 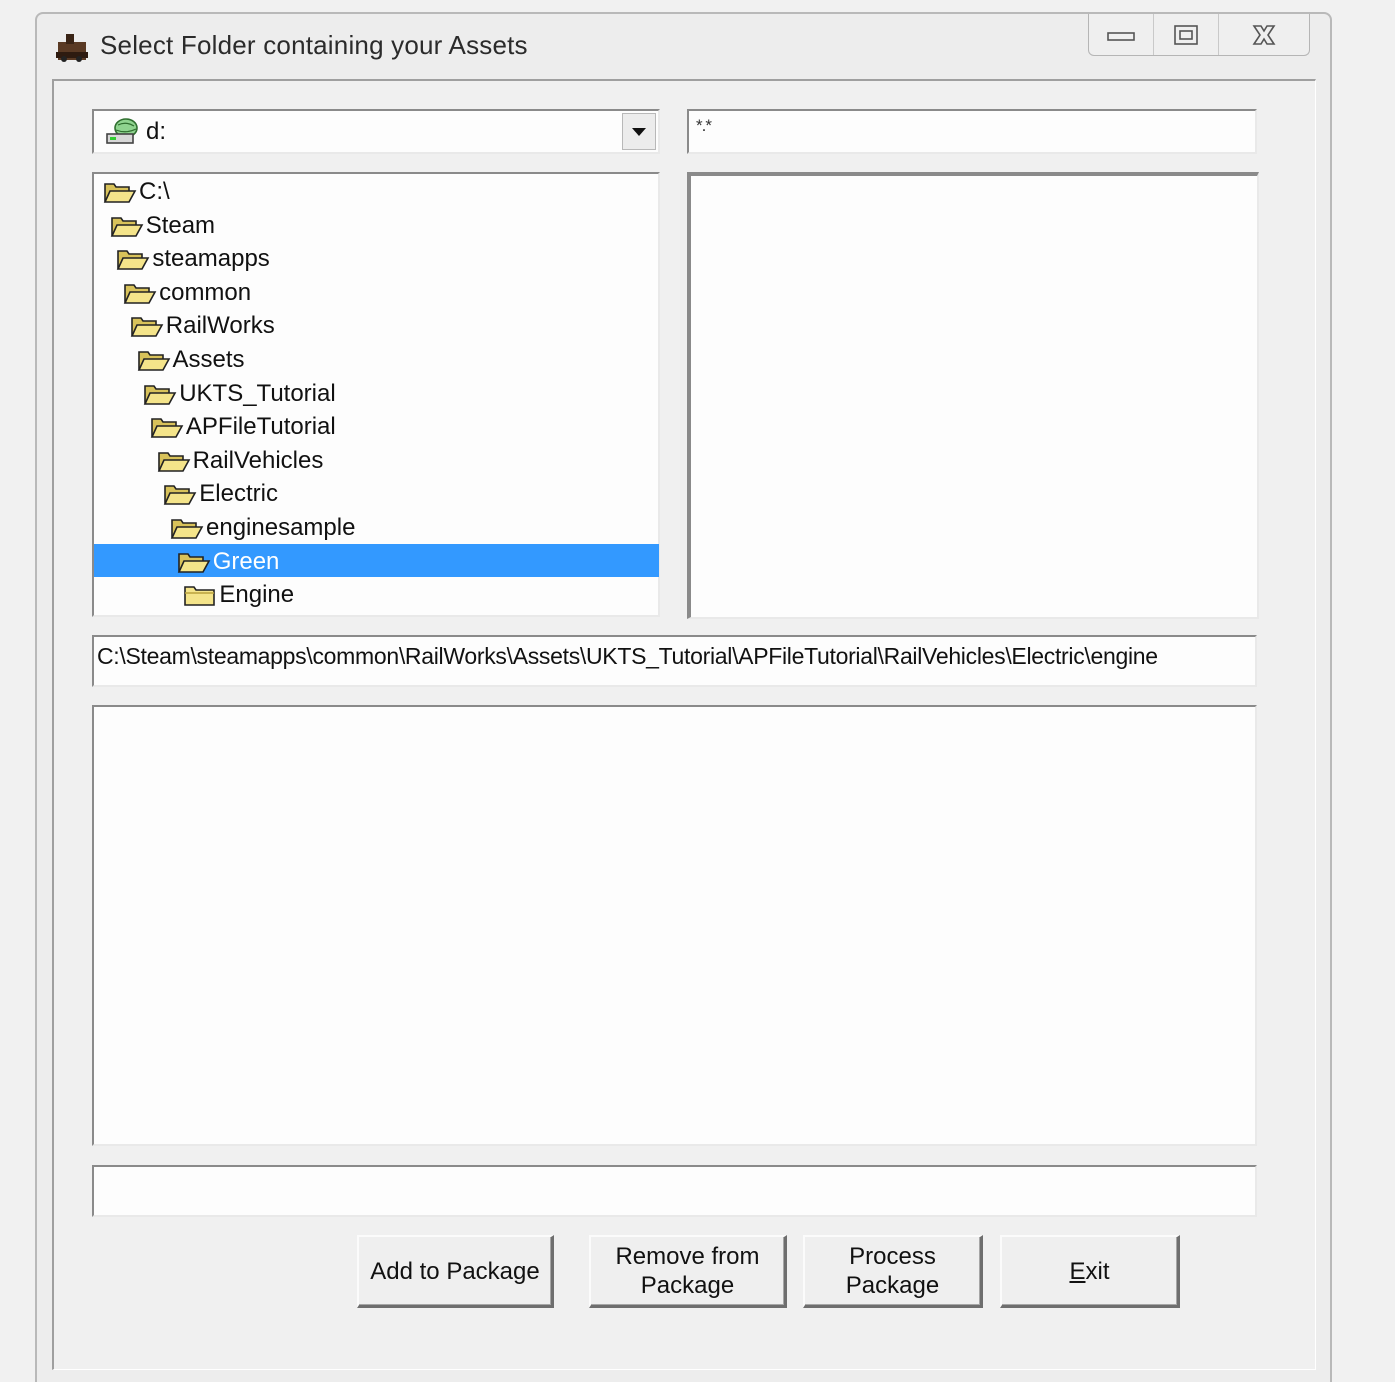 I want to click on tree-item: UKTS_Tutorial, so click(x=239, y=394).